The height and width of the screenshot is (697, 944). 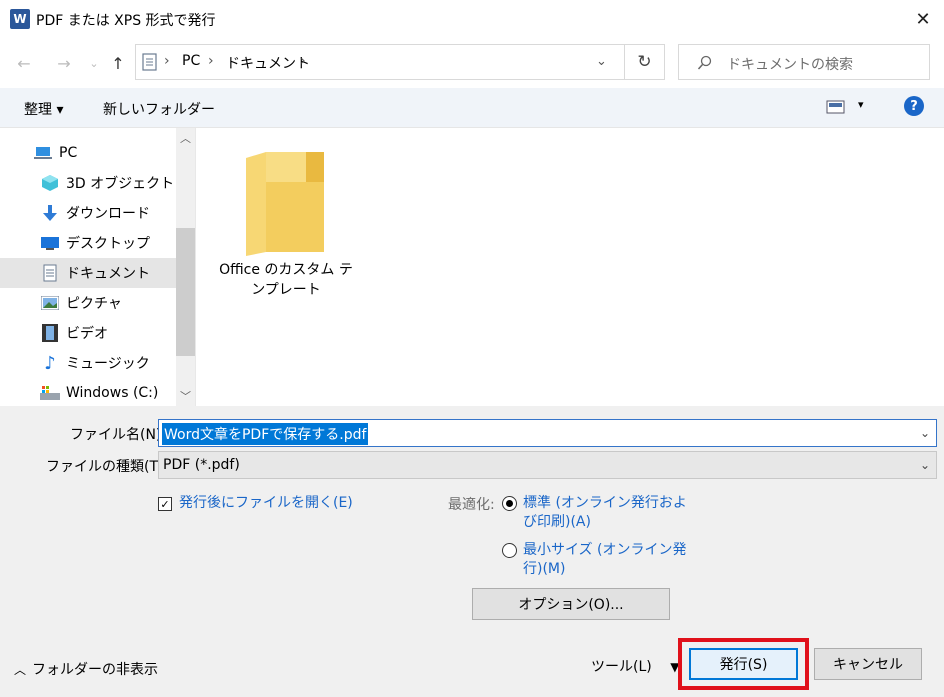 I want to click on desktop-icon, so click(x=50, y=243).